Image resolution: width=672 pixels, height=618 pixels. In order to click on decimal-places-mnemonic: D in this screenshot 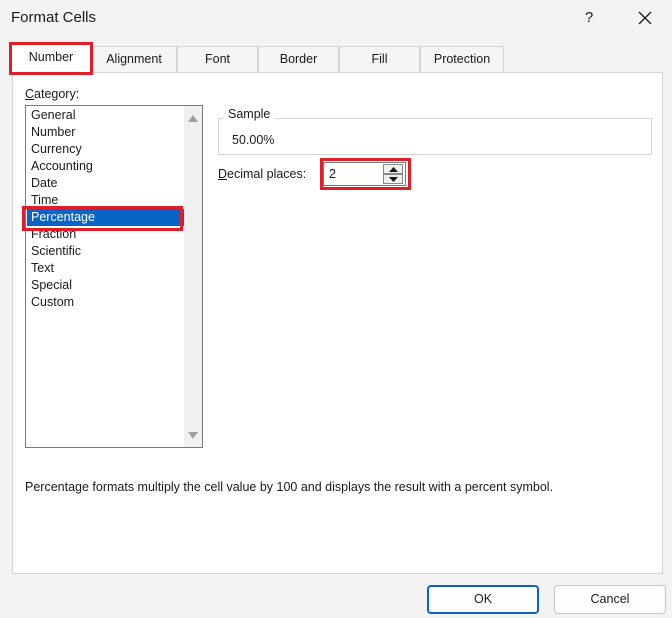, I will do `click(223, 174)`.